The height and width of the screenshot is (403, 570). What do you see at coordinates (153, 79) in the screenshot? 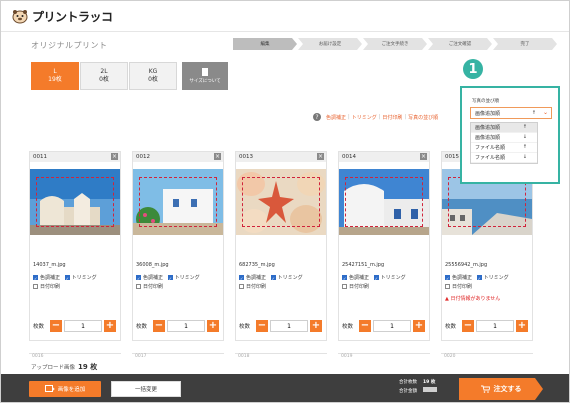
I see `size-count: 0枚` at bounding box center [153, 79].